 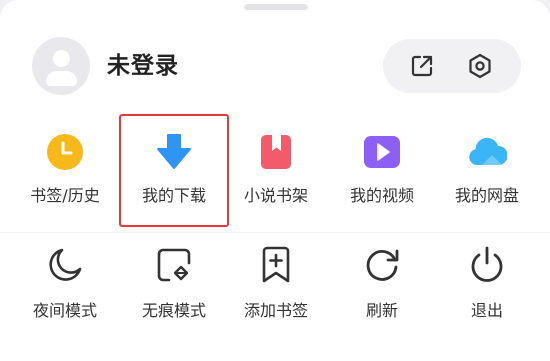 I want to click on refresh-label: 刷新, so click(x=381, y=310).